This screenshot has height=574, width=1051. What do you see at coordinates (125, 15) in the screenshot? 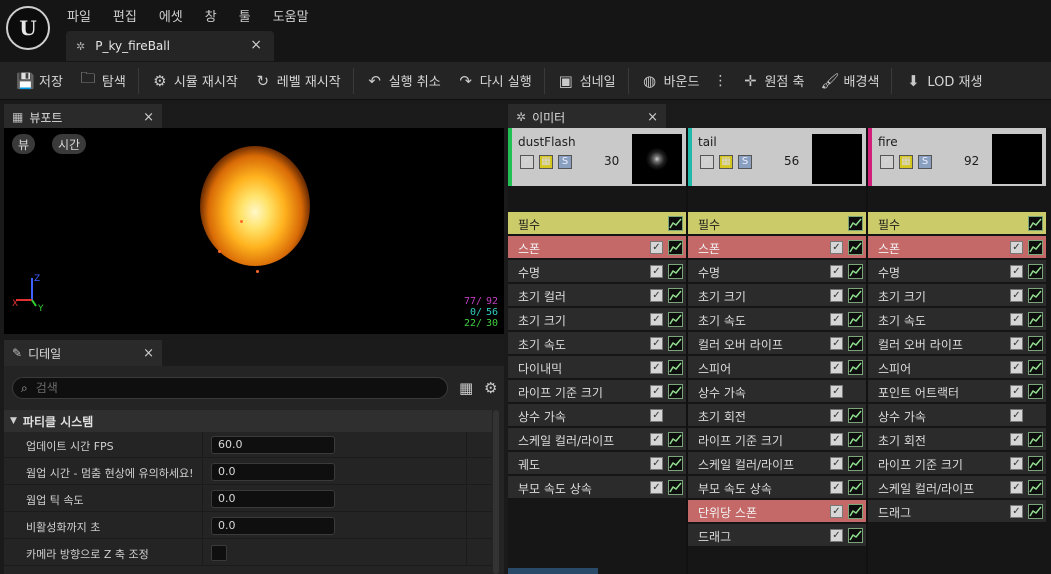
I see `menu-item: 편집` at bounding box center [125, 15].